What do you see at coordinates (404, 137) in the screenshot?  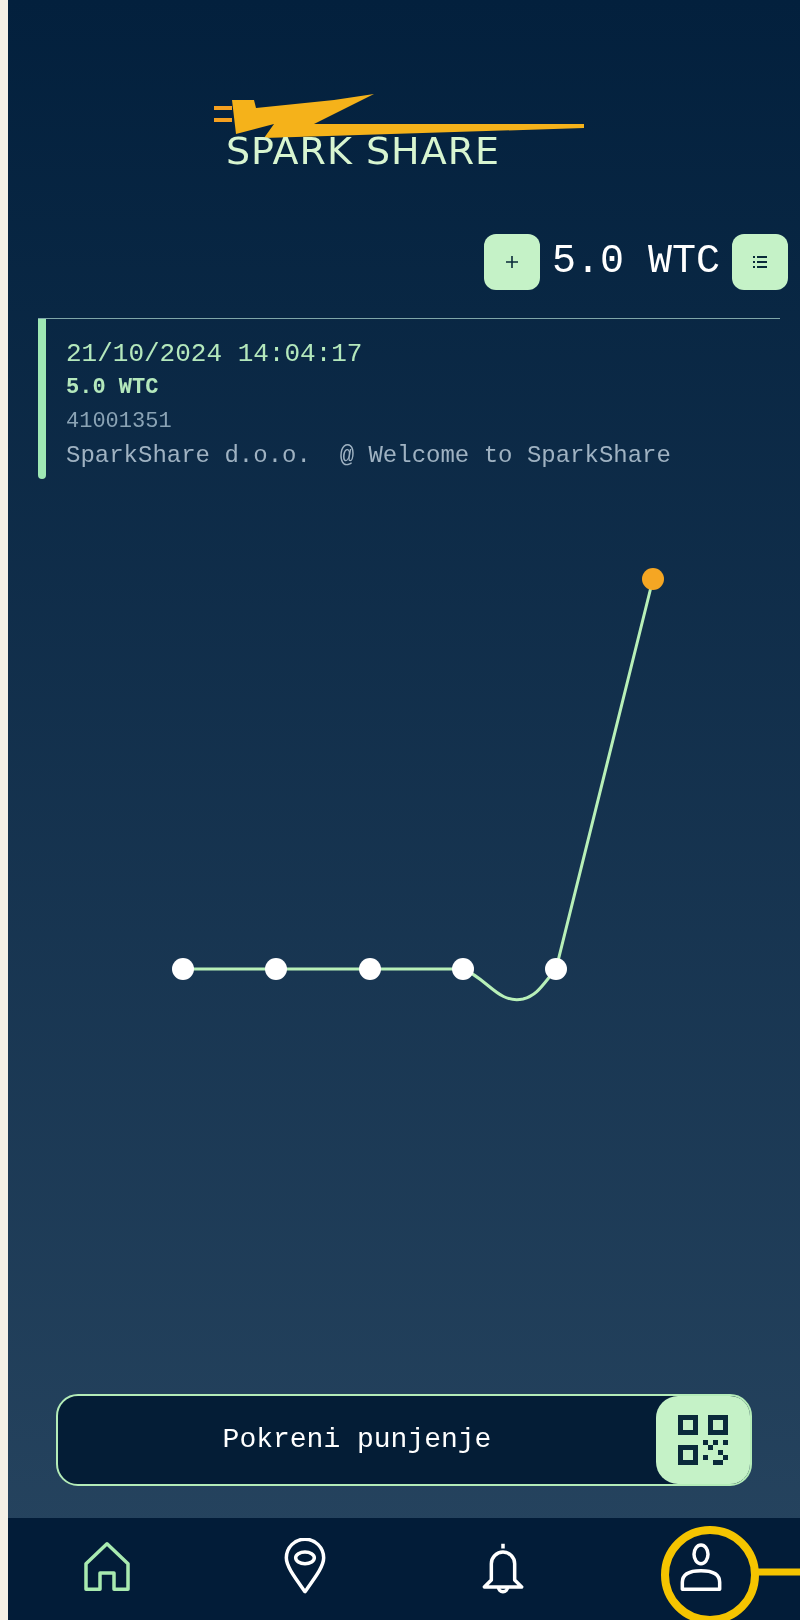 I see `logo: SPARK SHARE` at bounding box center [404, 137].